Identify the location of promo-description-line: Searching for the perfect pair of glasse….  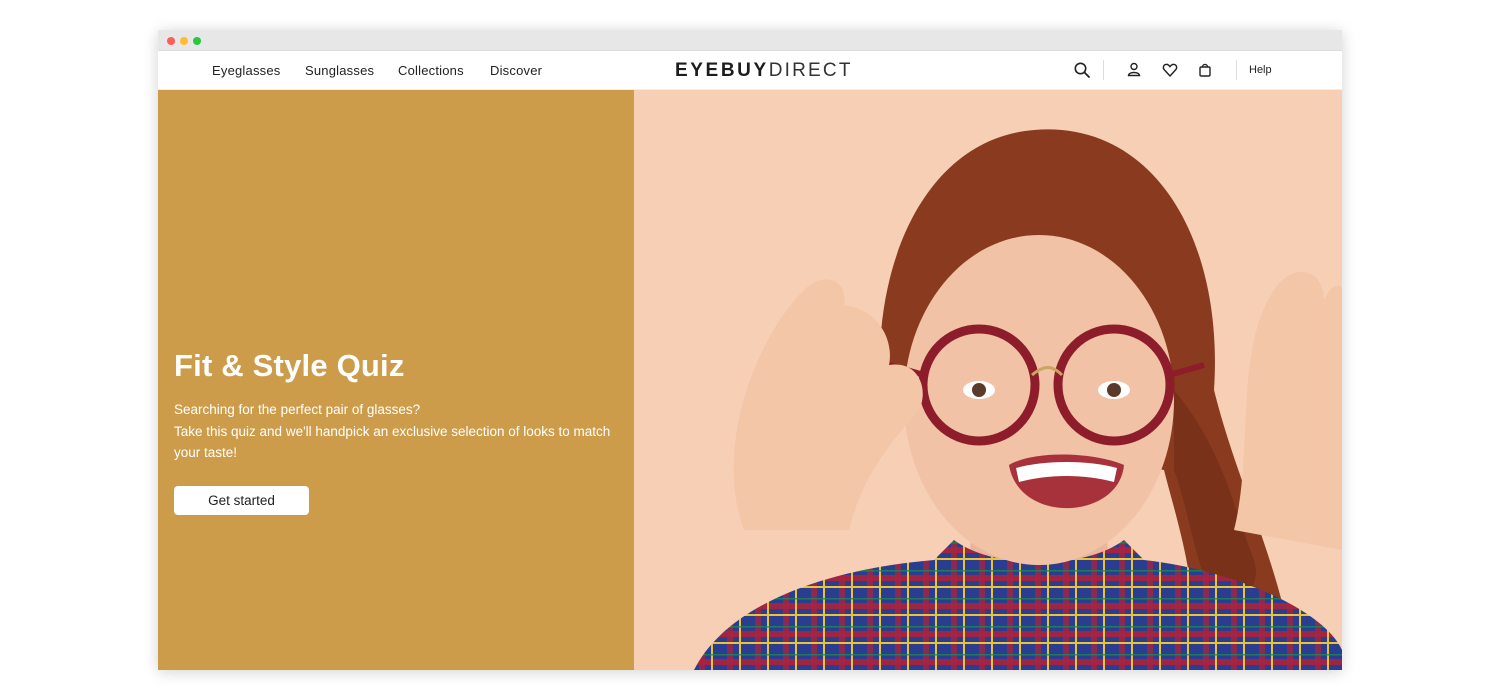
(297, 409).